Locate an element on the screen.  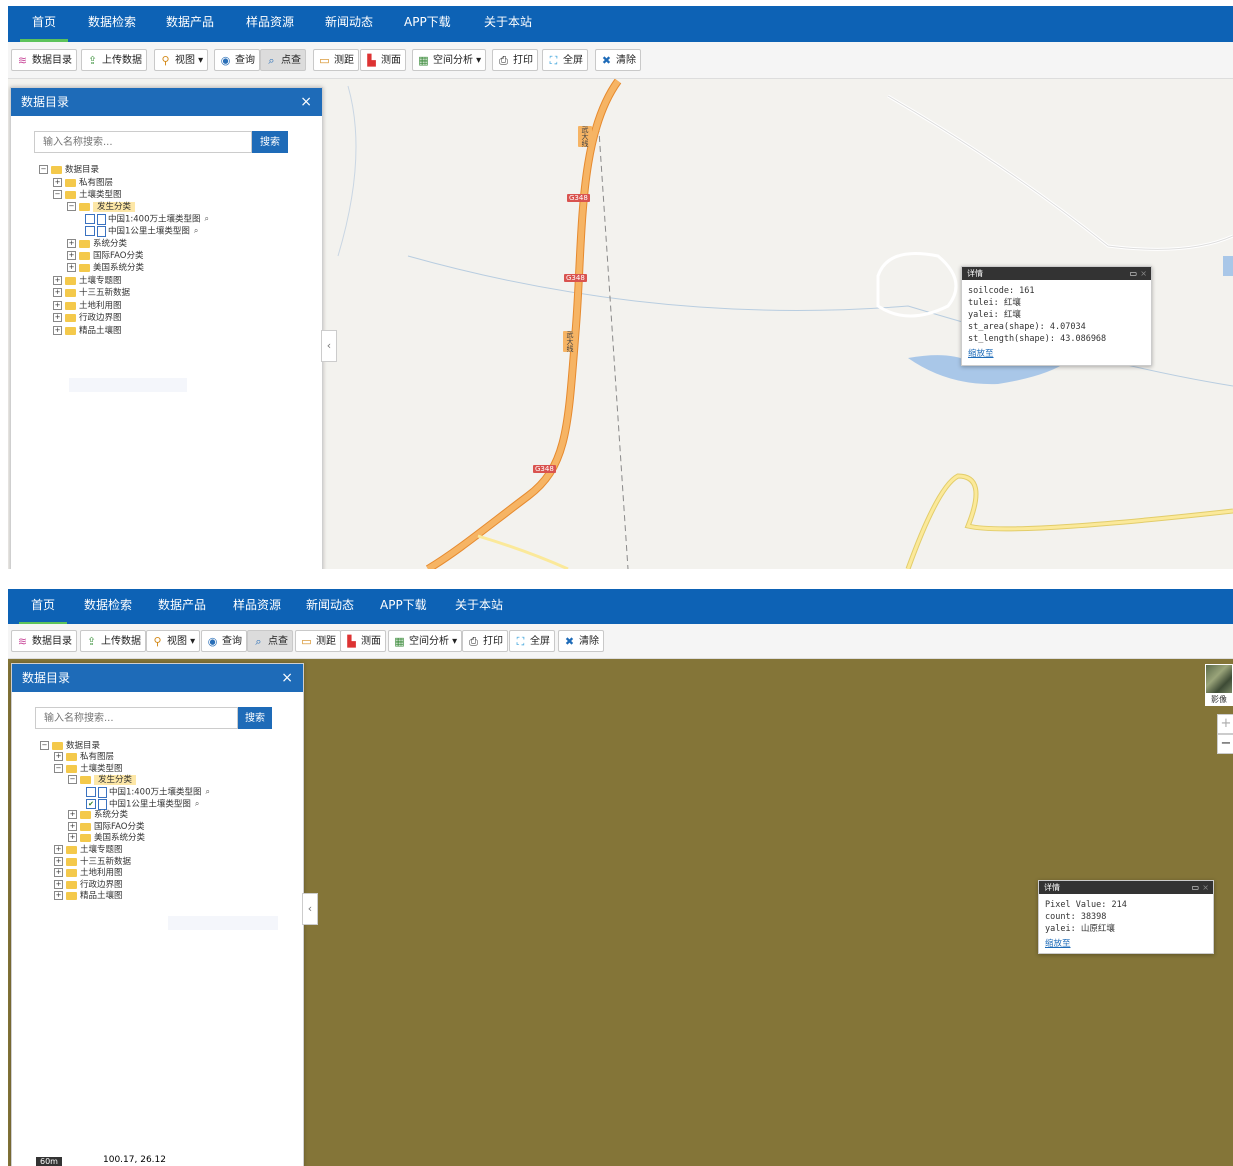
zoom-out-button: − is located at coordinates (1225, 744).